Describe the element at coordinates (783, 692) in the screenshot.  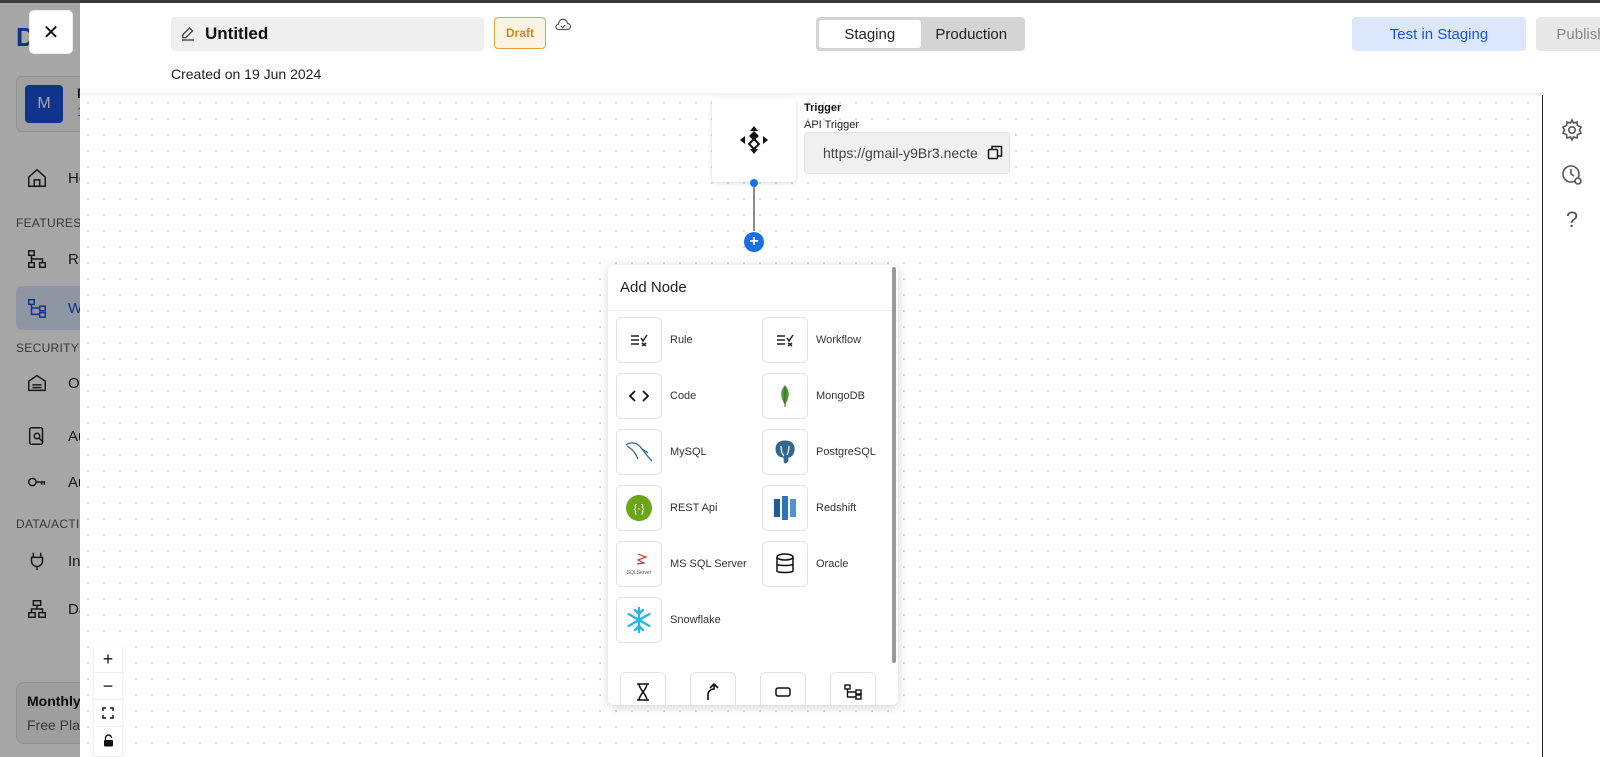
I see `rectangle-icon` at that location.